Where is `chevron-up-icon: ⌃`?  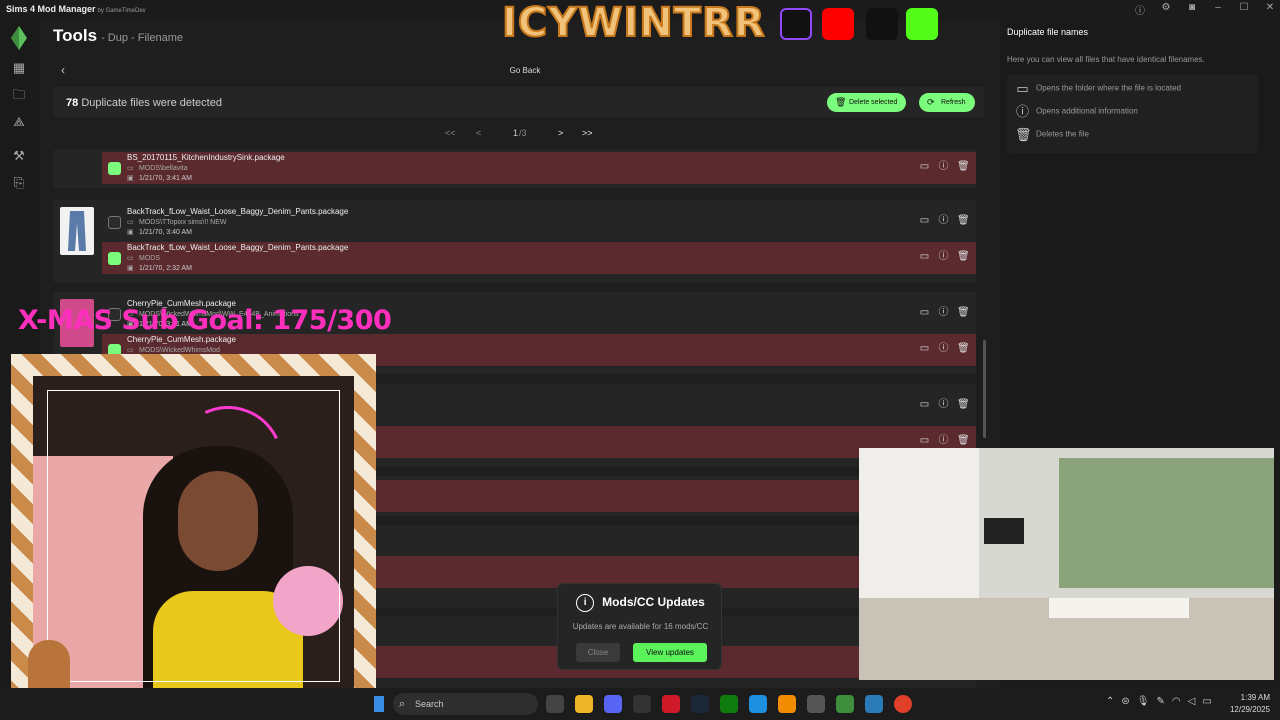
chevron-up-icon: ⌃ is located at coordinates (1110, 701).